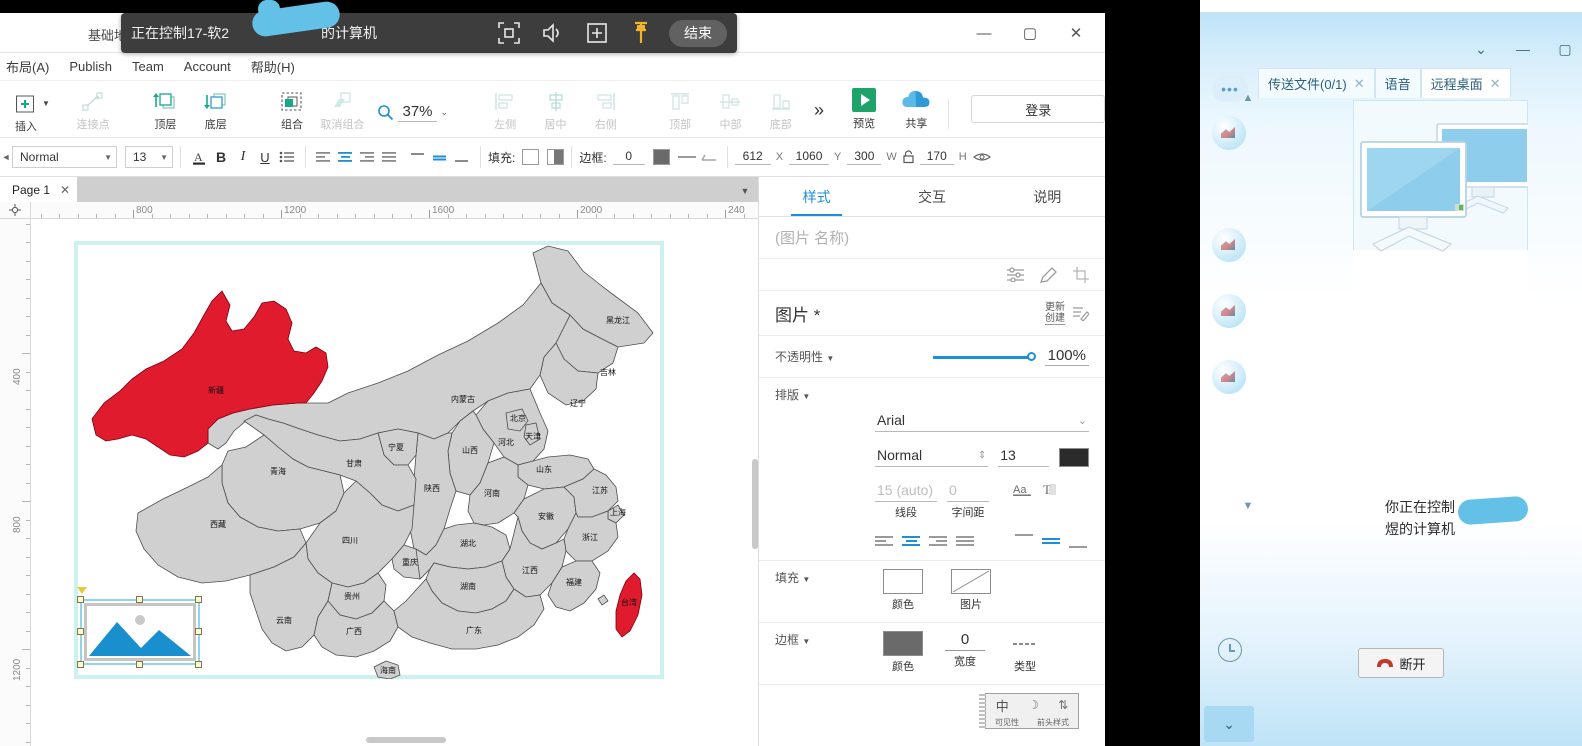  I want to click on text-shadow-icon: T, so click(1050, 489).